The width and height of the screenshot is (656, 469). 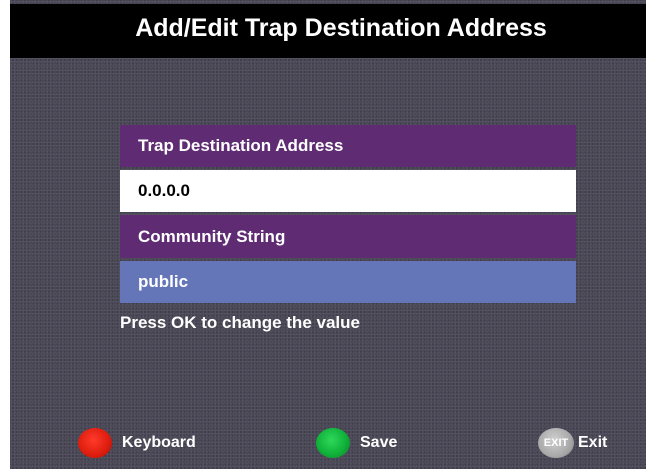 I want to click on exit-badge-text: EXIT, so click(x=556, y=443).